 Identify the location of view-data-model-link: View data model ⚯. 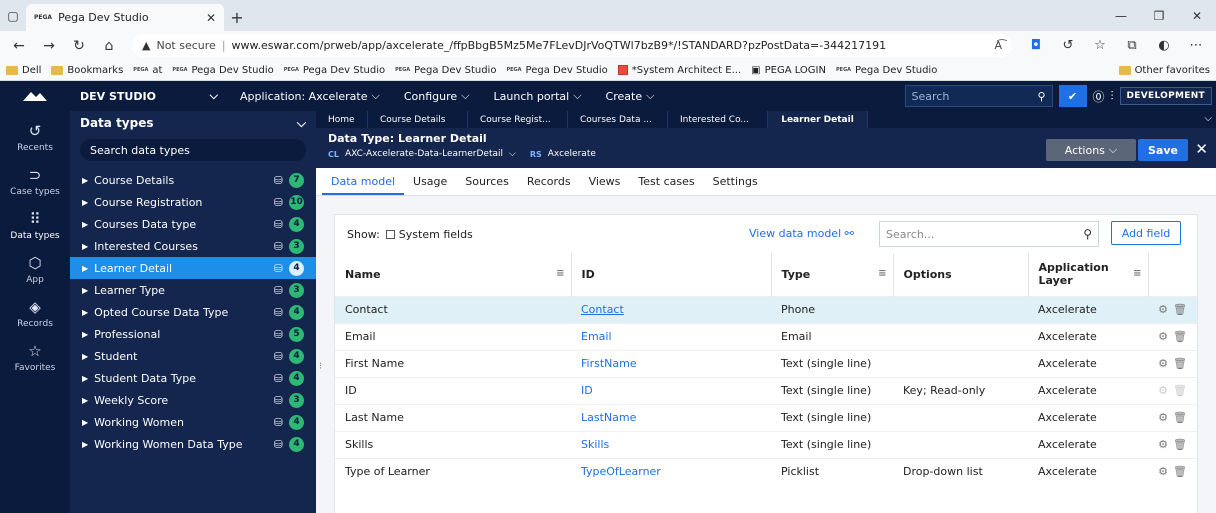
(801, 233).